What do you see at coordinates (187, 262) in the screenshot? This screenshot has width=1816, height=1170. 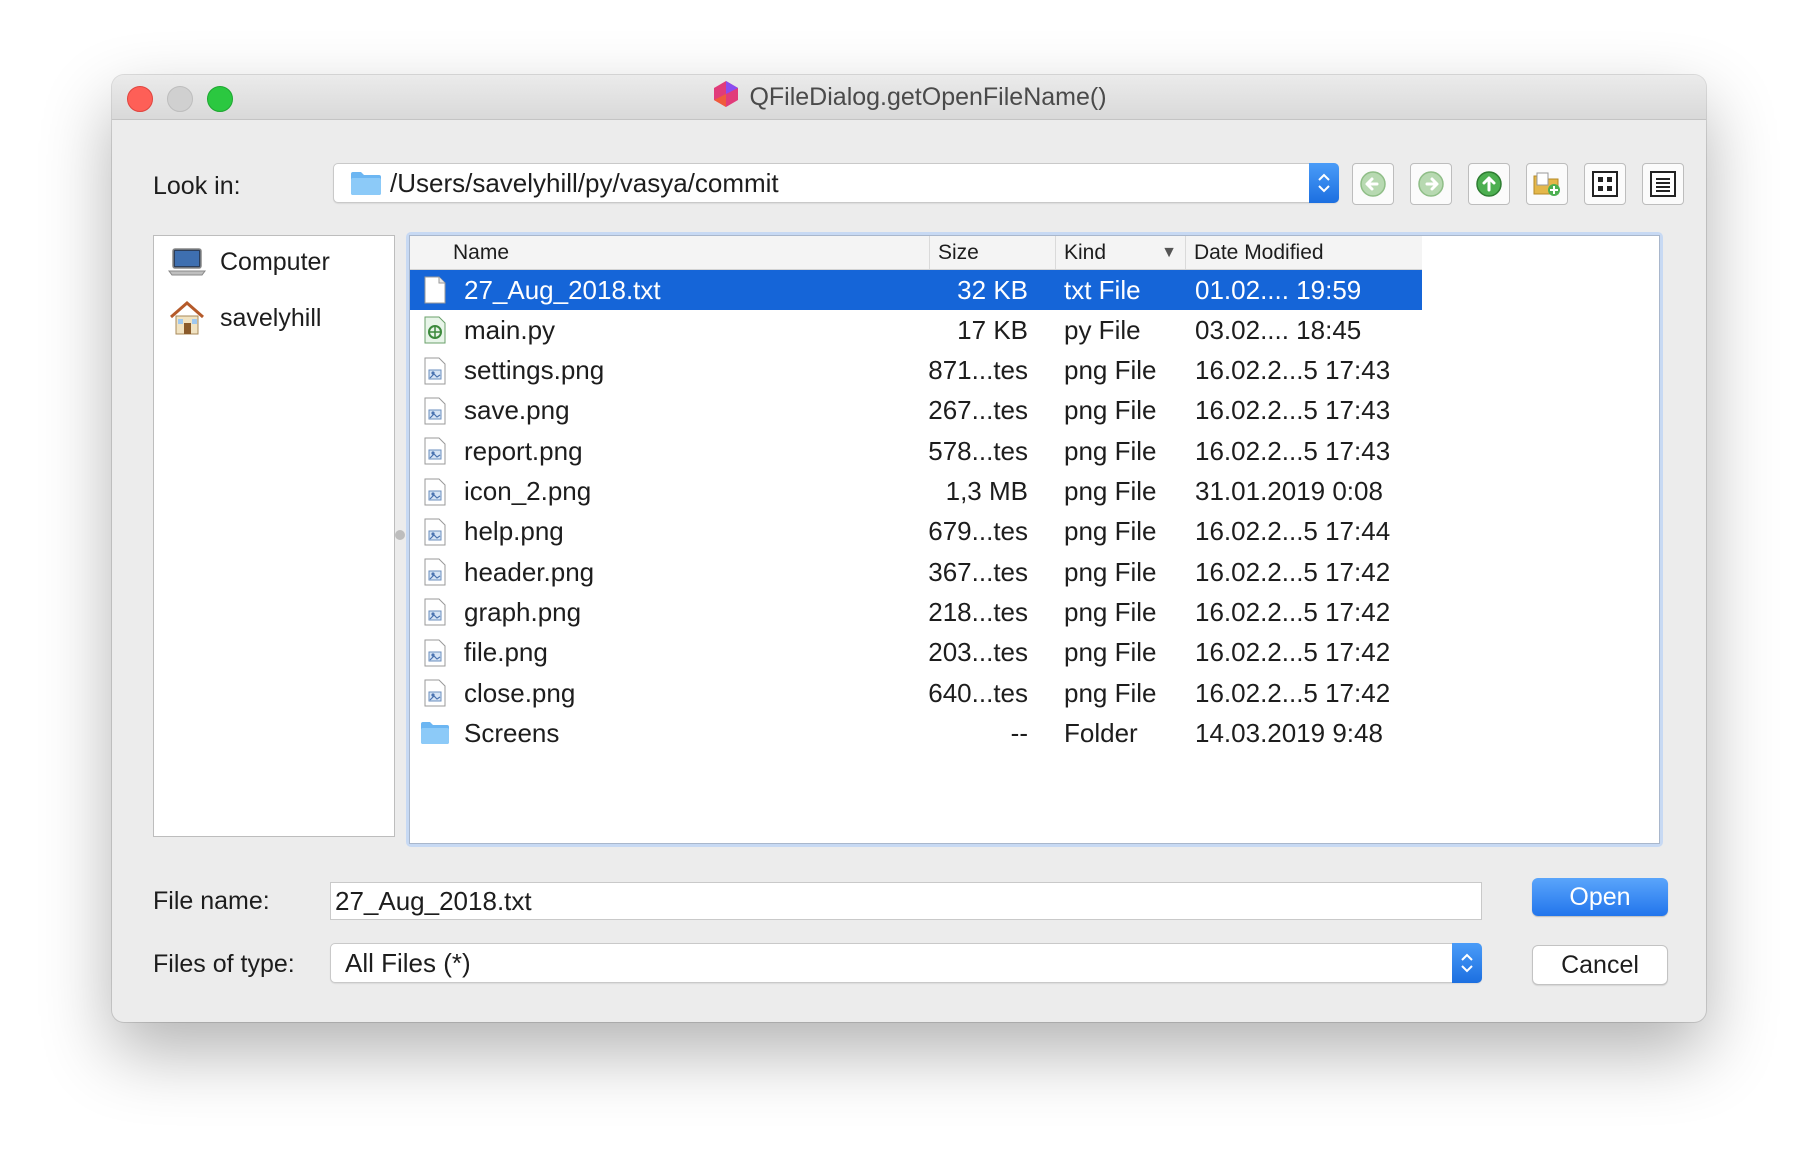 I see `computer-icon` at bounding box center [187, 262].